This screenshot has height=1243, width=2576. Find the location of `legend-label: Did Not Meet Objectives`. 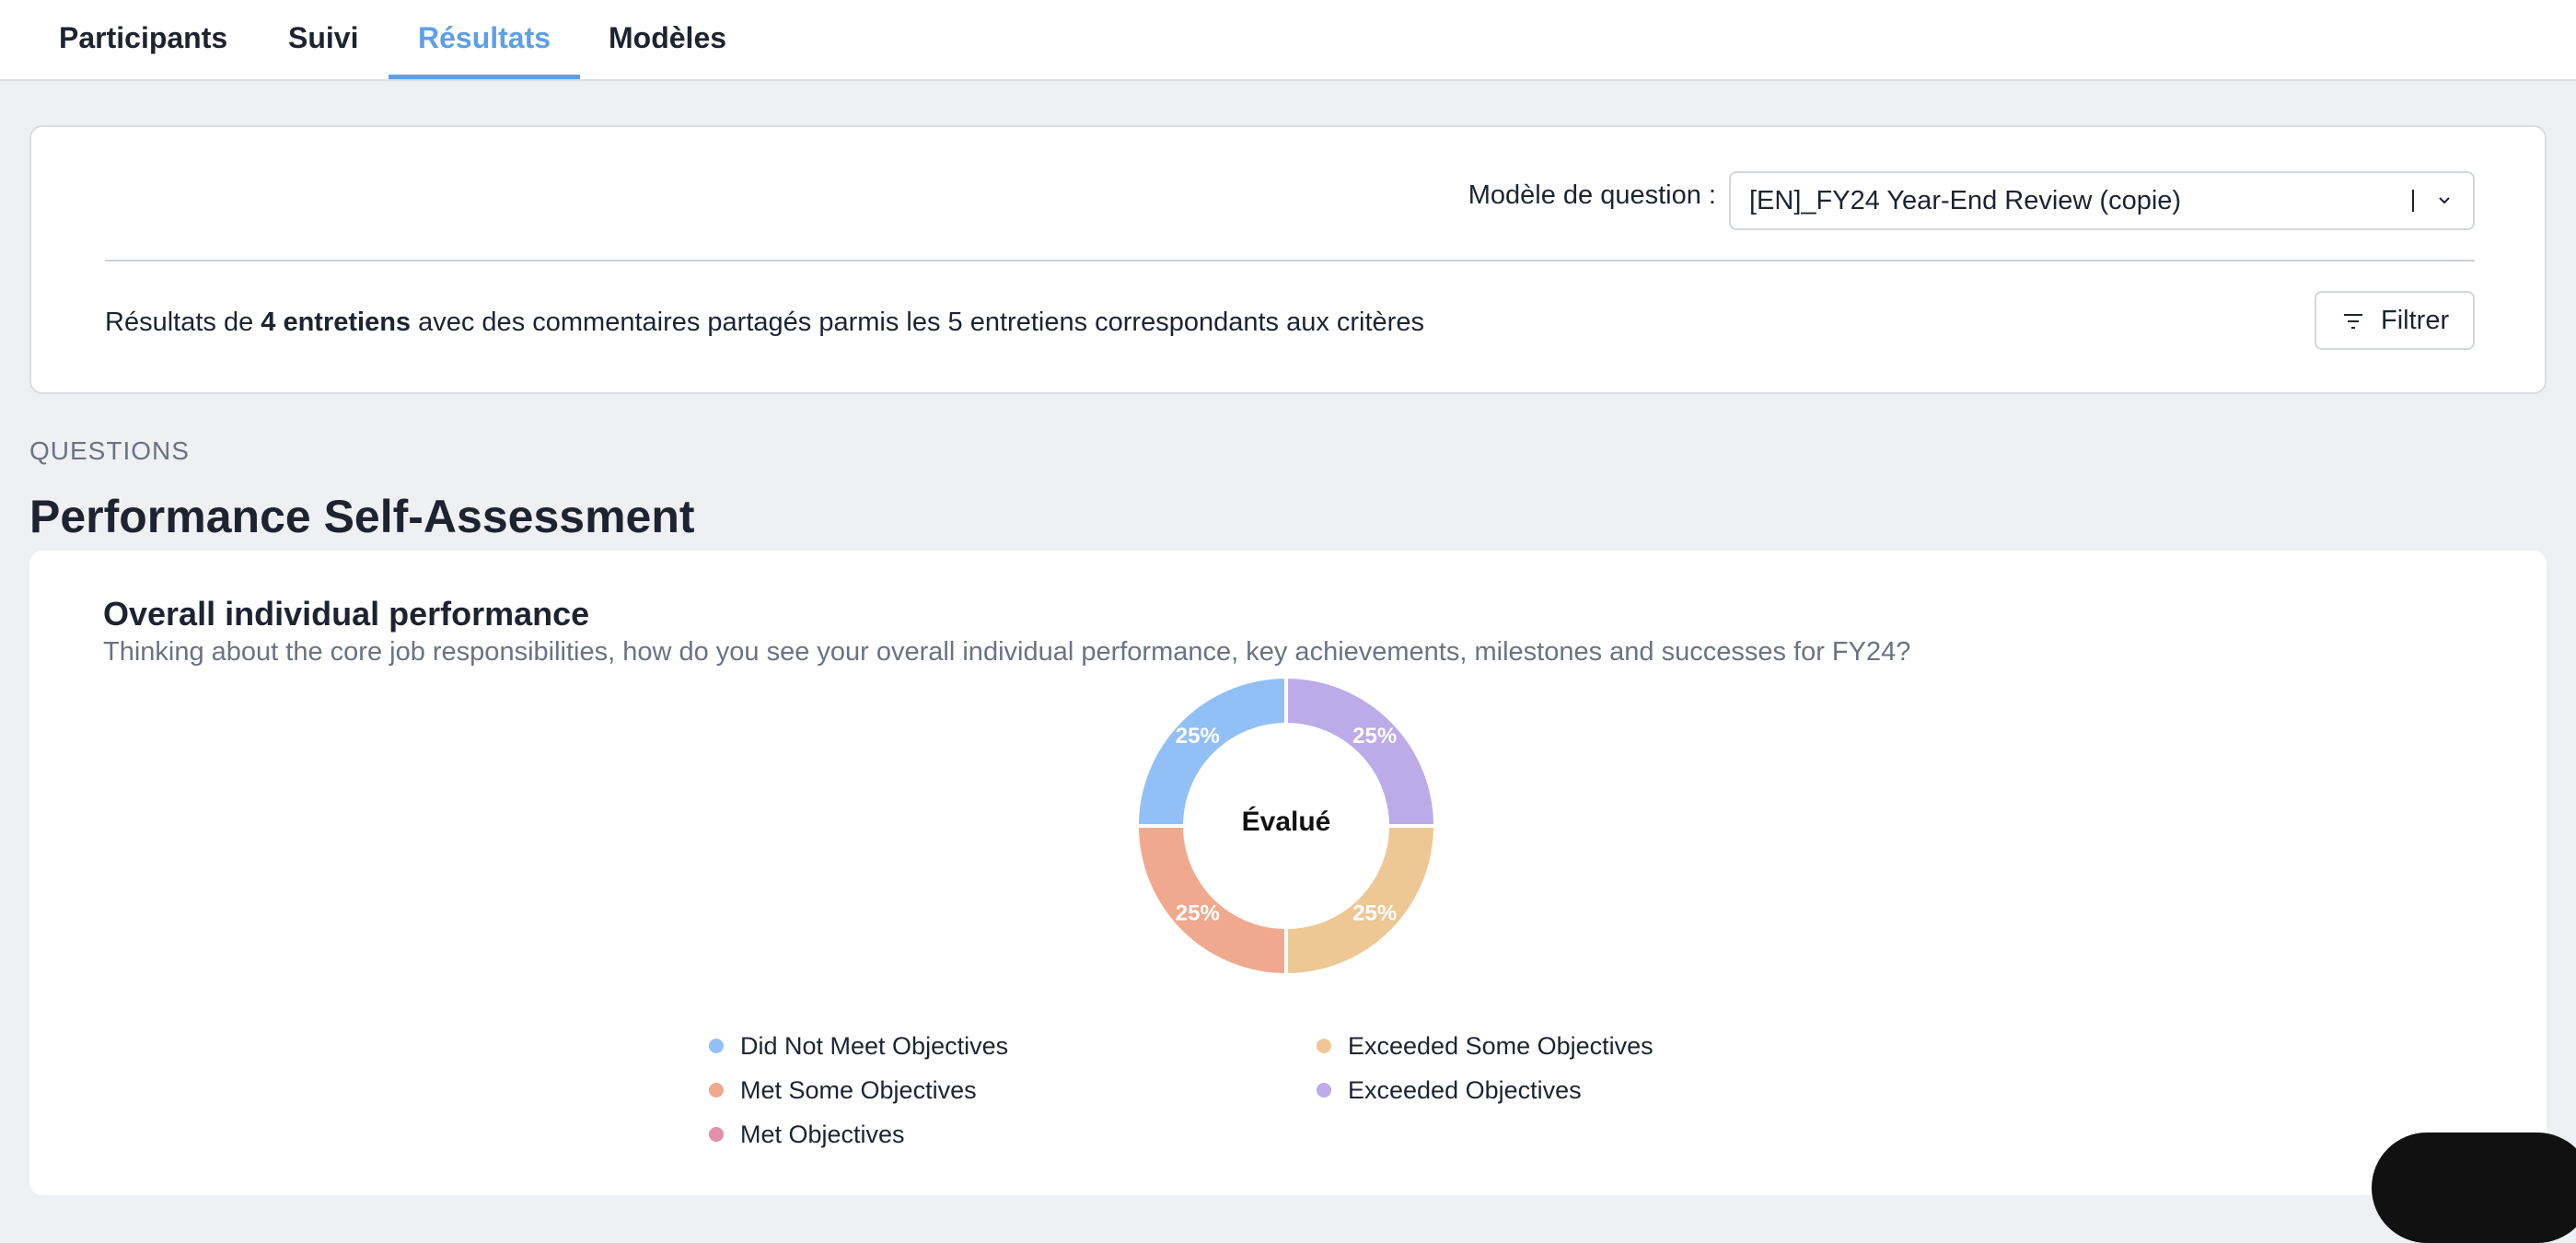

legend-label: Did Not Meet Objectives is located at coordinates (874, 1046).